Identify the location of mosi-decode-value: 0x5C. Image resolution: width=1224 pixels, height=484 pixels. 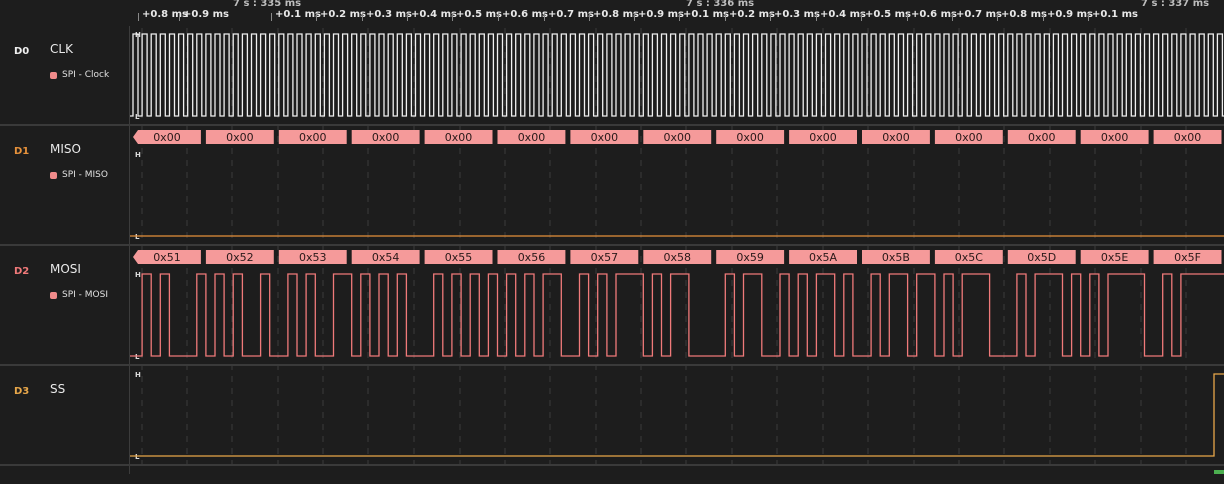
(969, 257).